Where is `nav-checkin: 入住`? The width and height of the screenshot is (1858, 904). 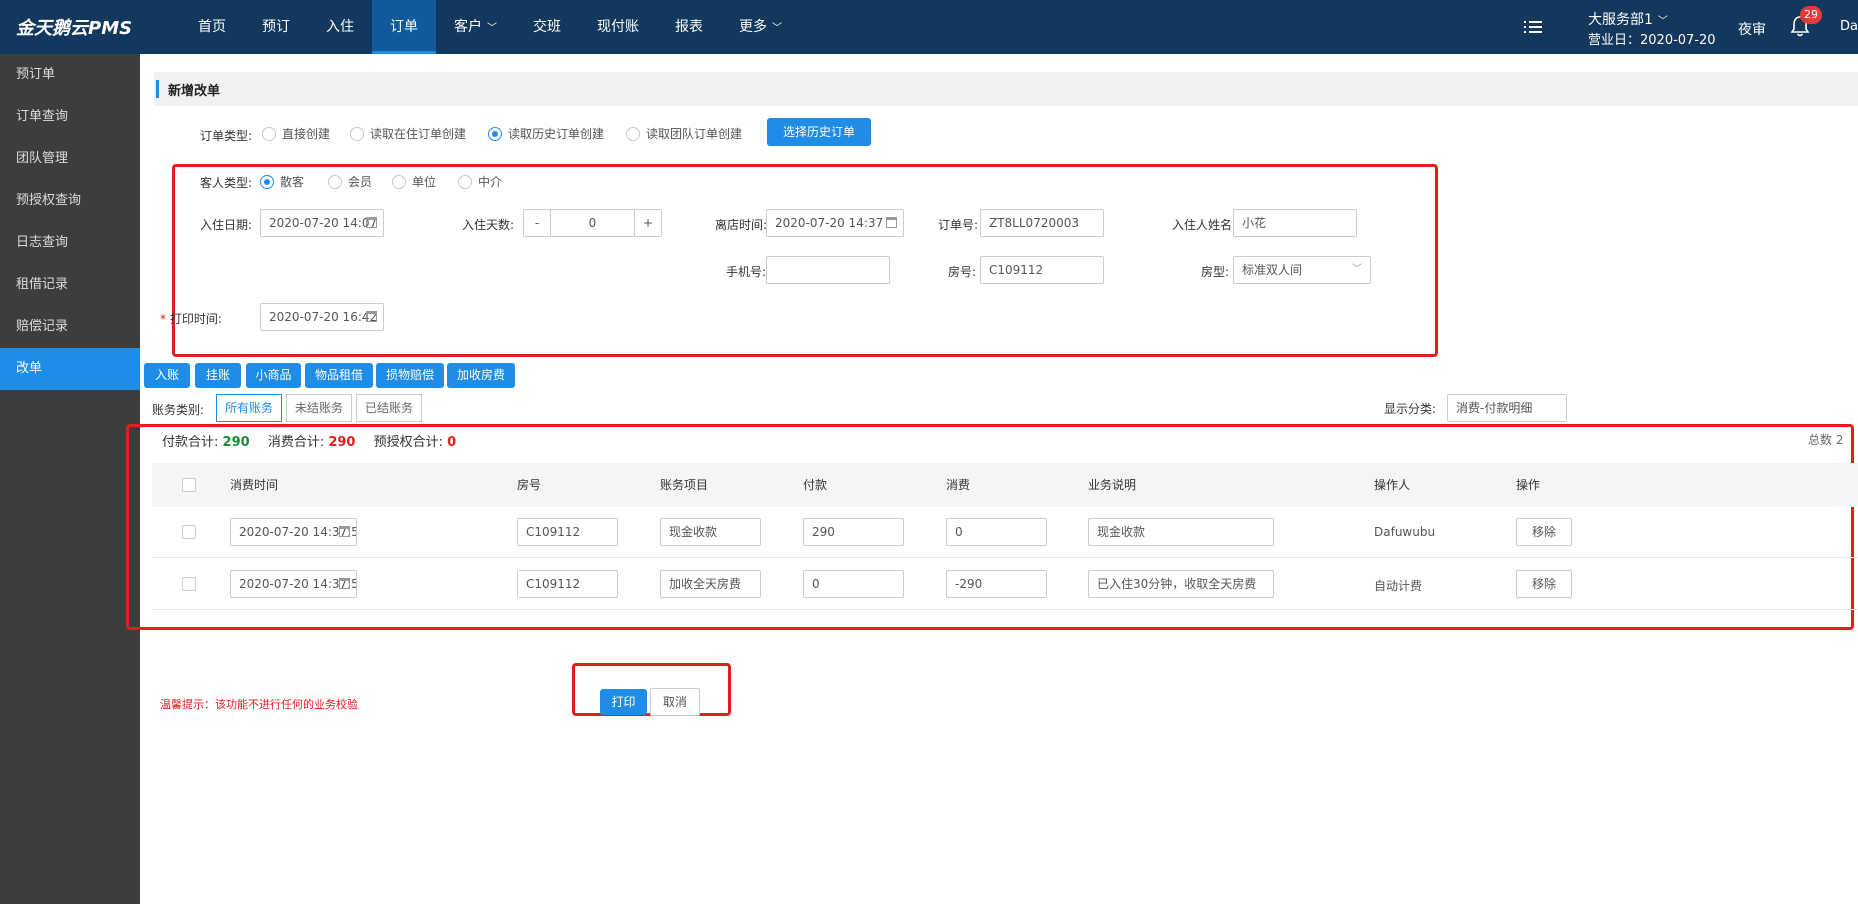 nav-checkin: 入住 is located at coordinates (340, 27).